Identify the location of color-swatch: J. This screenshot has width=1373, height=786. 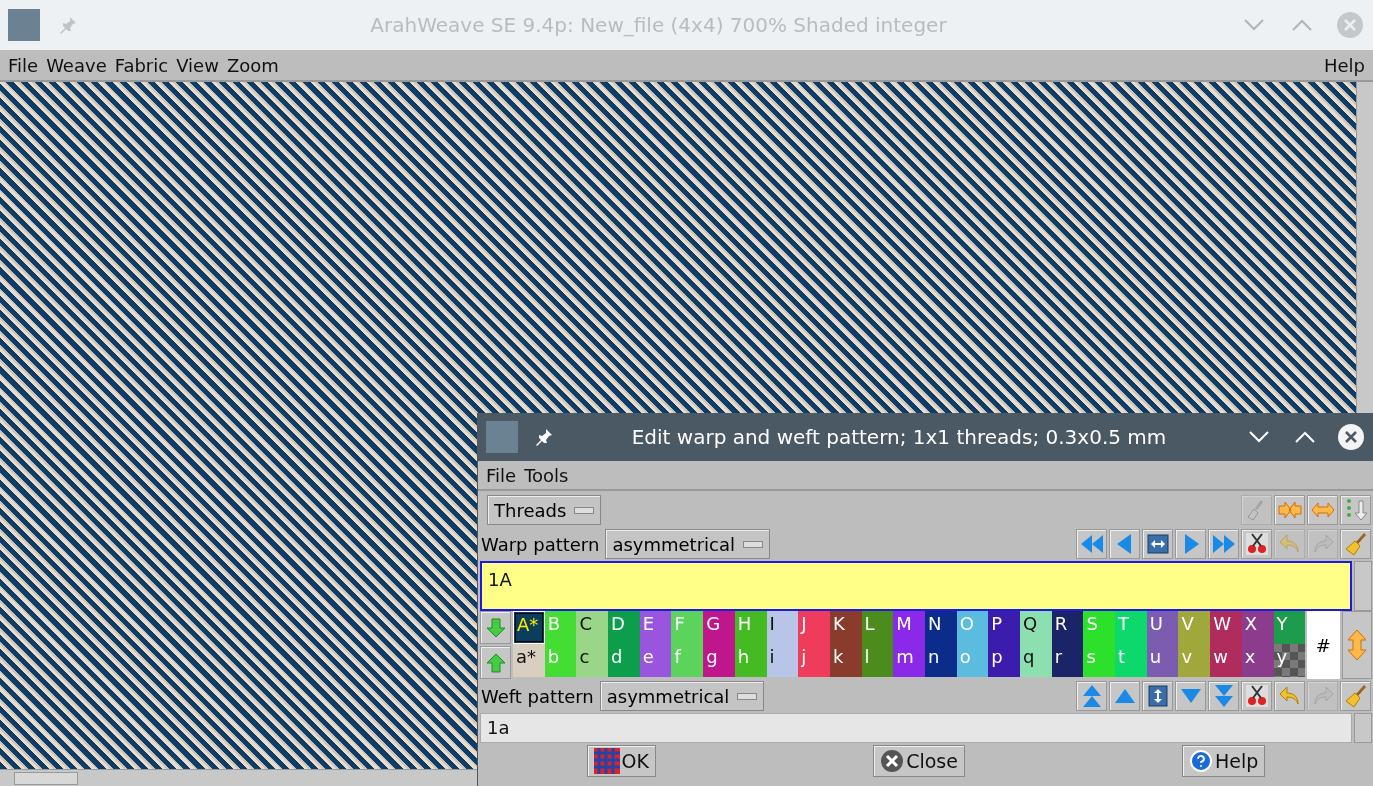
(814, 627).